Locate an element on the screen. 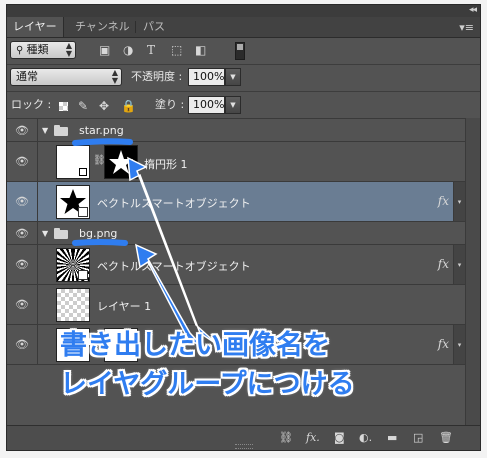  collapse-panel-icon: ◂◂ is located at coordinates (473, 10).